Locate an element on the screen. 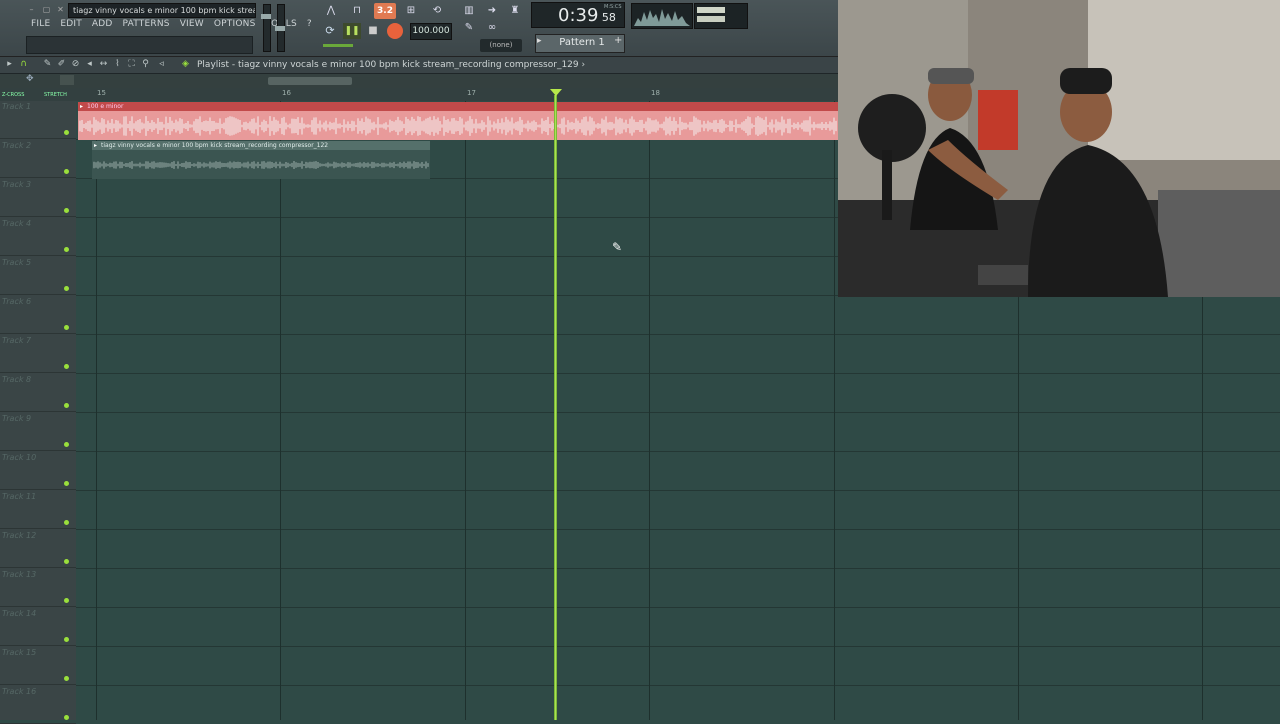  playlist-arrows-icon: ◈ is located at coordinates (185, 64).